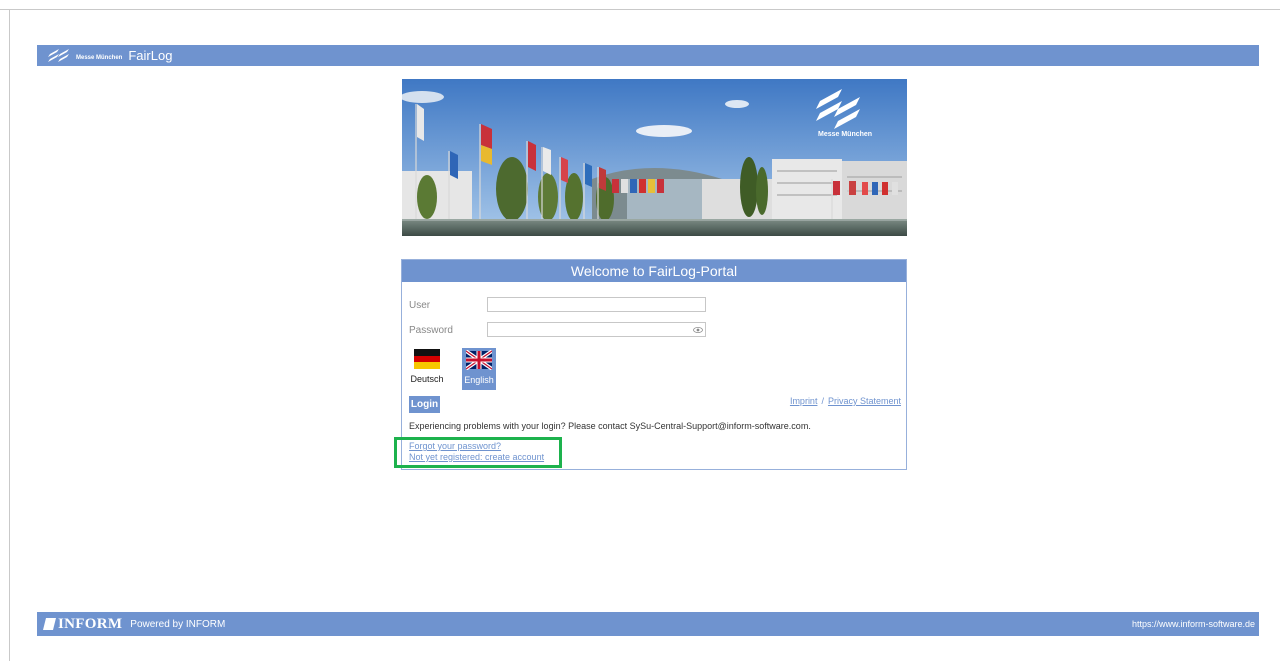 The height and width of the screenshot is (661, 1280). What do you see at coordinates (49, 624) in the screenshot?
I see `inform-logo-icon` at bounding box center [49, 624].